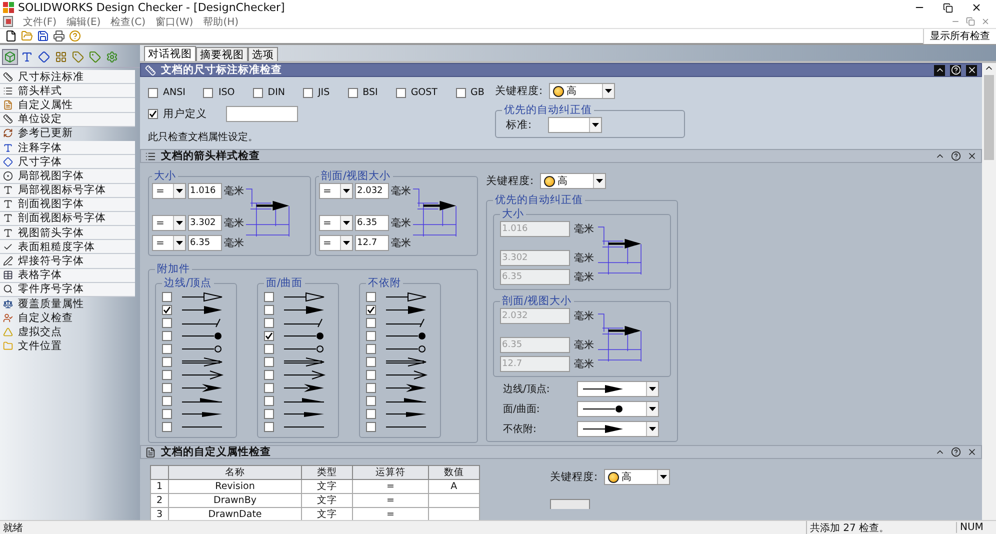  What do you see at coordinates (67, 347) in the screenshot?
I see `sidebar-item: 文件位置` at bounding box center [67, 347].